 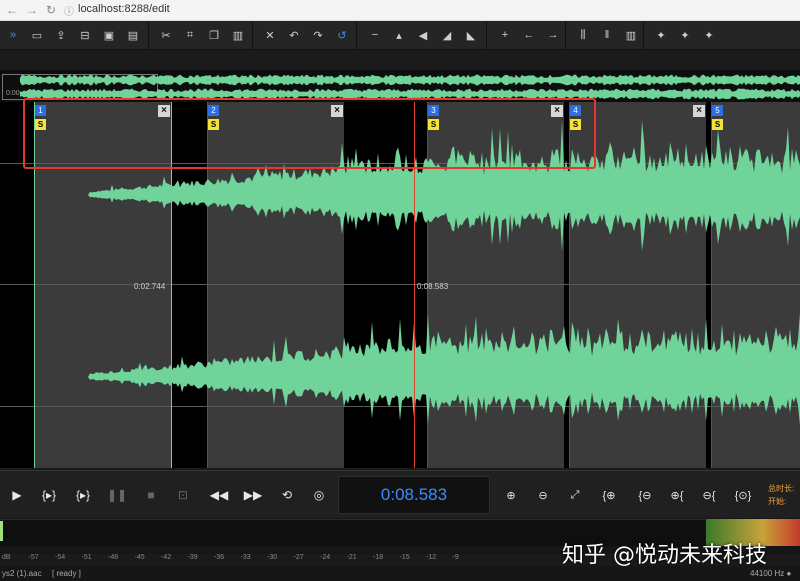 I want to click on overview-channel-left, so click(x=410, y=80).